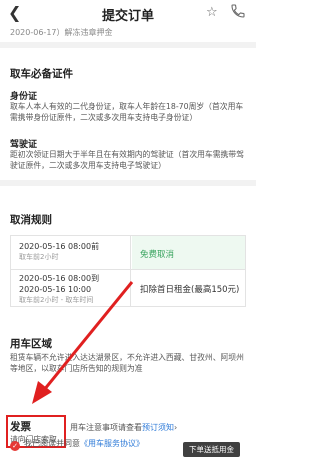  I want to click on annotation-arrow, so click(83, 342).